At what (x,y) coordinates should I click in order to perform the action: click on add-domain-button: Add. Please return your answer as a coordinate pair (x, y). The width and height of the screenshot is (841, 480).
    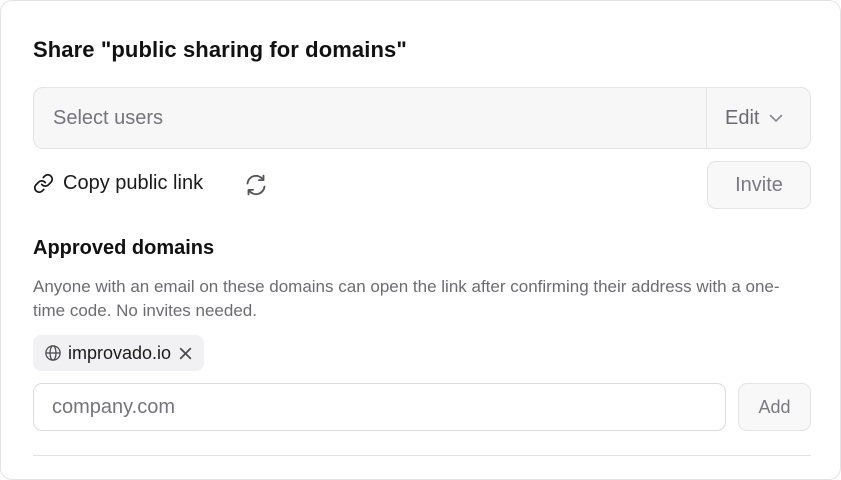
    Looking at the image, I should click on (774, 407).